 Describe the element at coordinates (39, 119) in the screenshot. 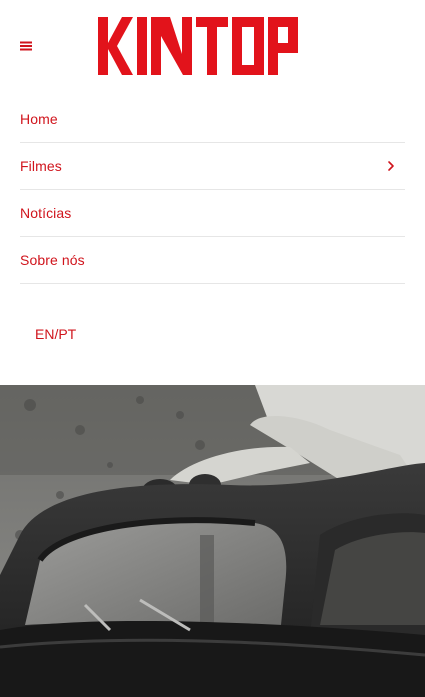

I see `nav-item-label: Home` at that location.